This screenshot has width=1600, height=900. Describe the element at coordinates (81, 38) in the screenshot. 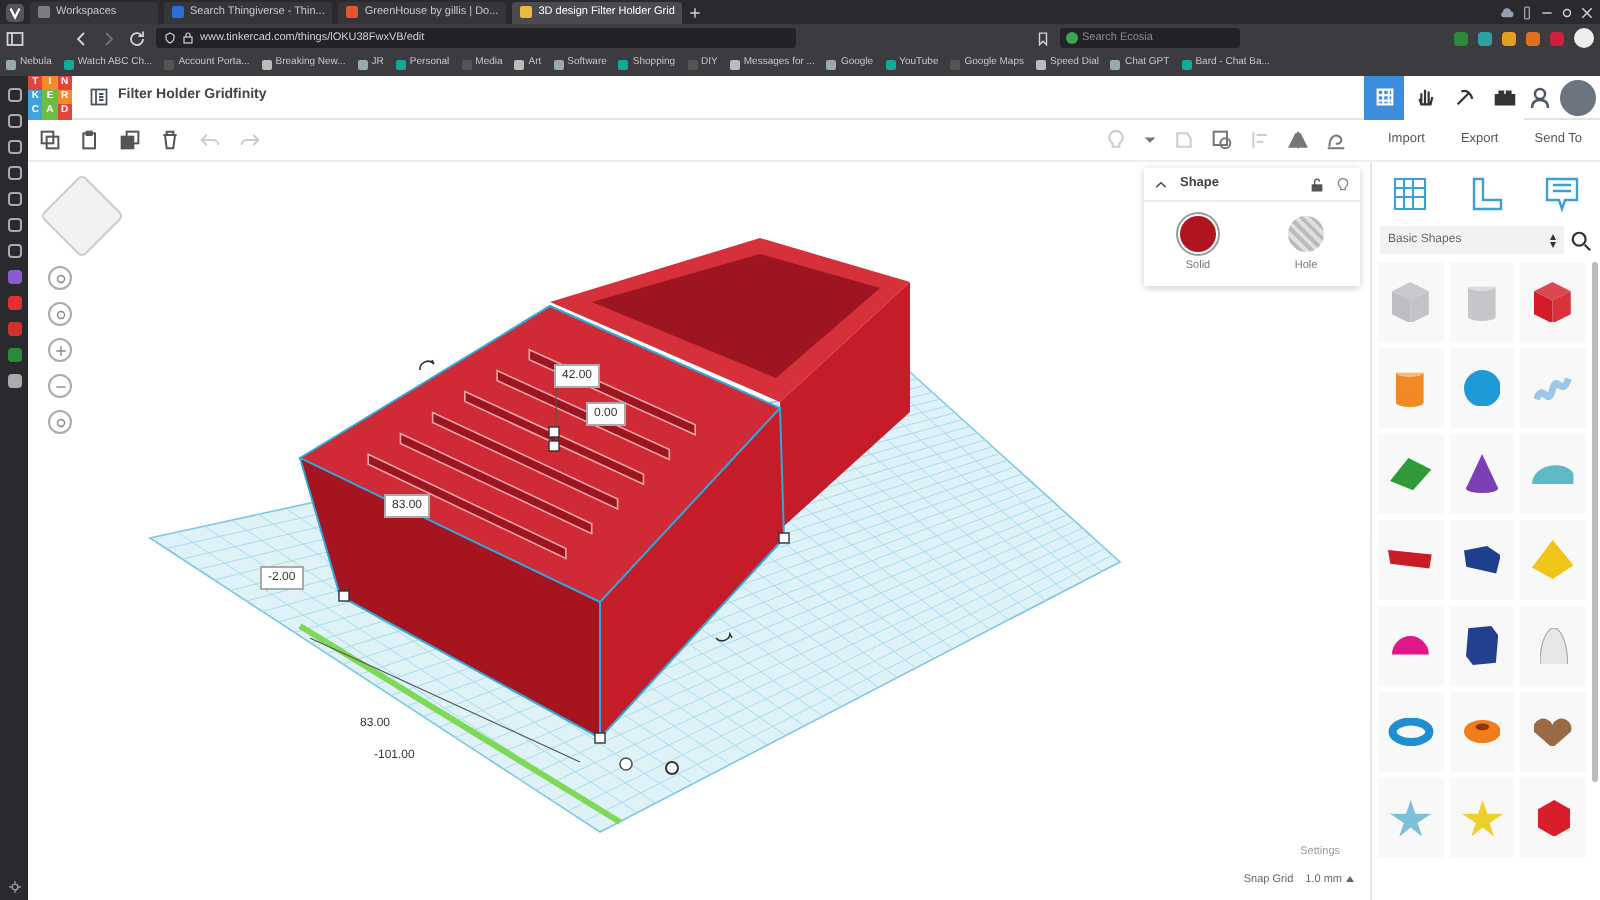

I see `back-icon` at that location.